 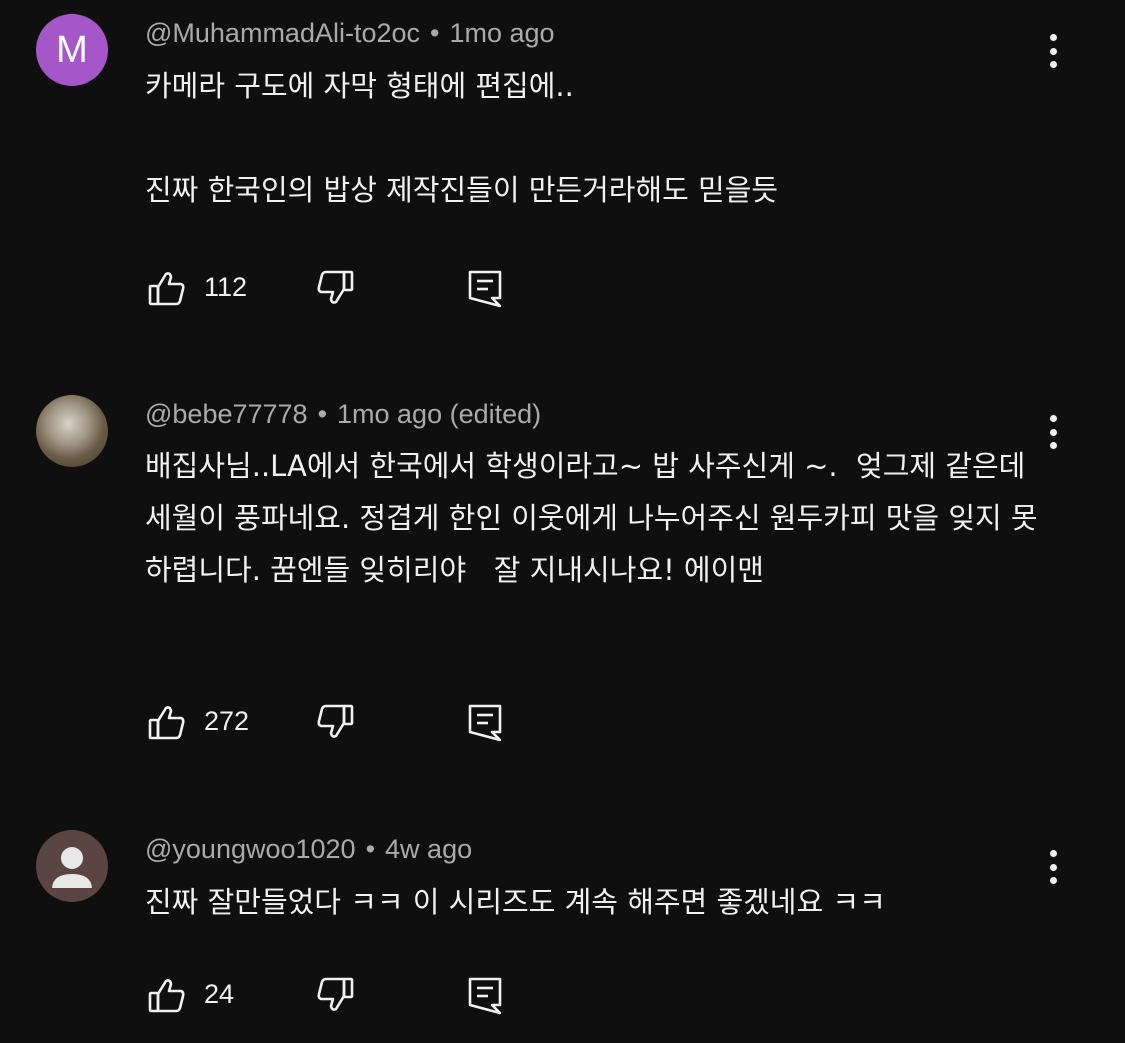 What do you see at coordinates (439, 414) in the screenshot?
I see `comment-time: 1mo ago (edited)` at bounding box center [439, 414].